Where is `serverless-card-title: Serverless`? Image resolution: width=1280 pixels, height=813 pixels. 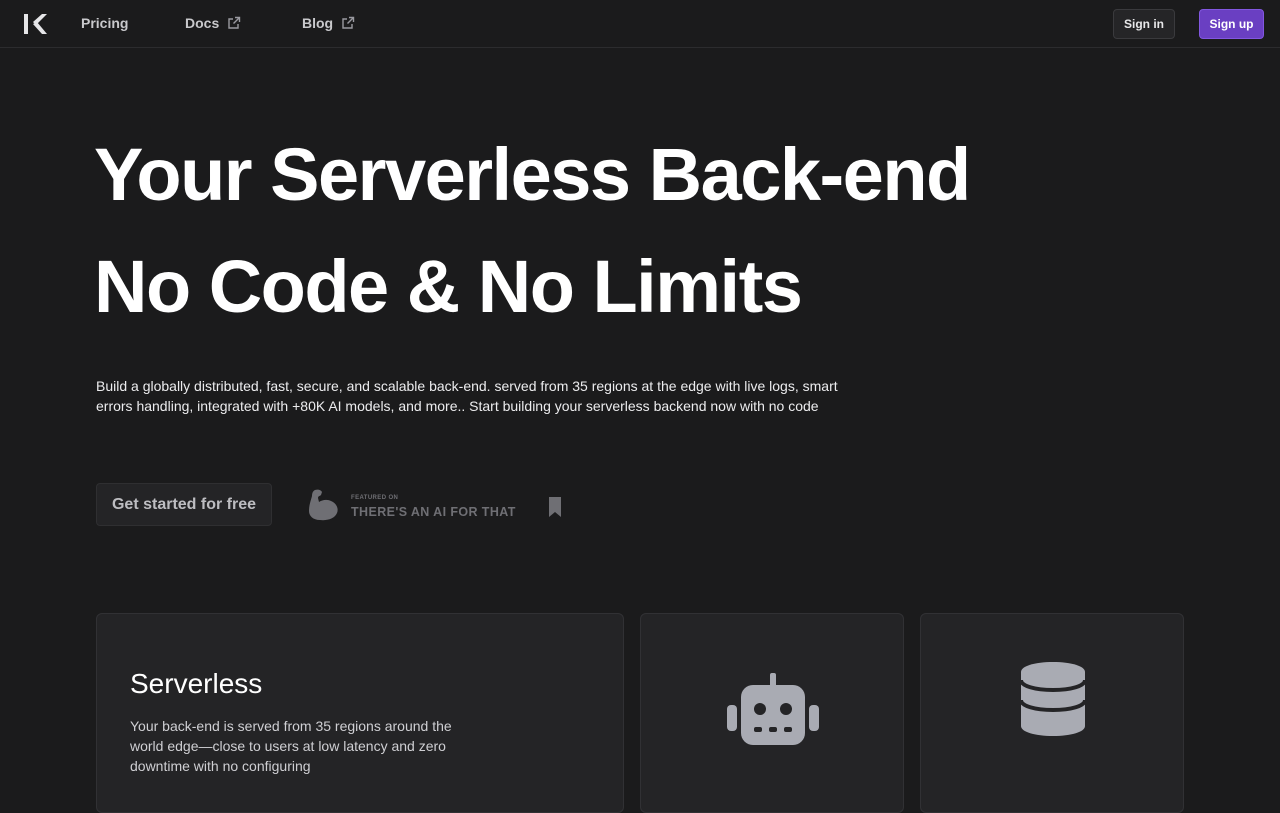
serverless-card-title: Serverless is located at coordinates (196, 683).